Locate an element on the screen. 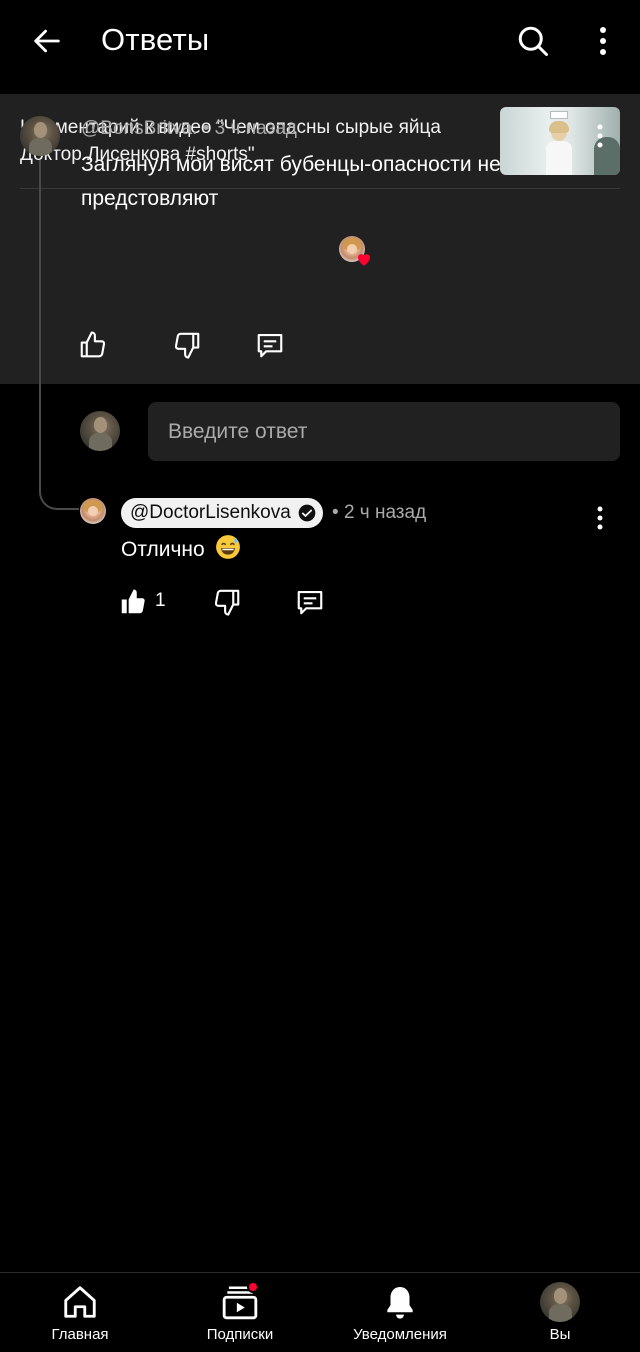  nav-subscriptions-label: Подписки is located at coordinates (240, 1334).